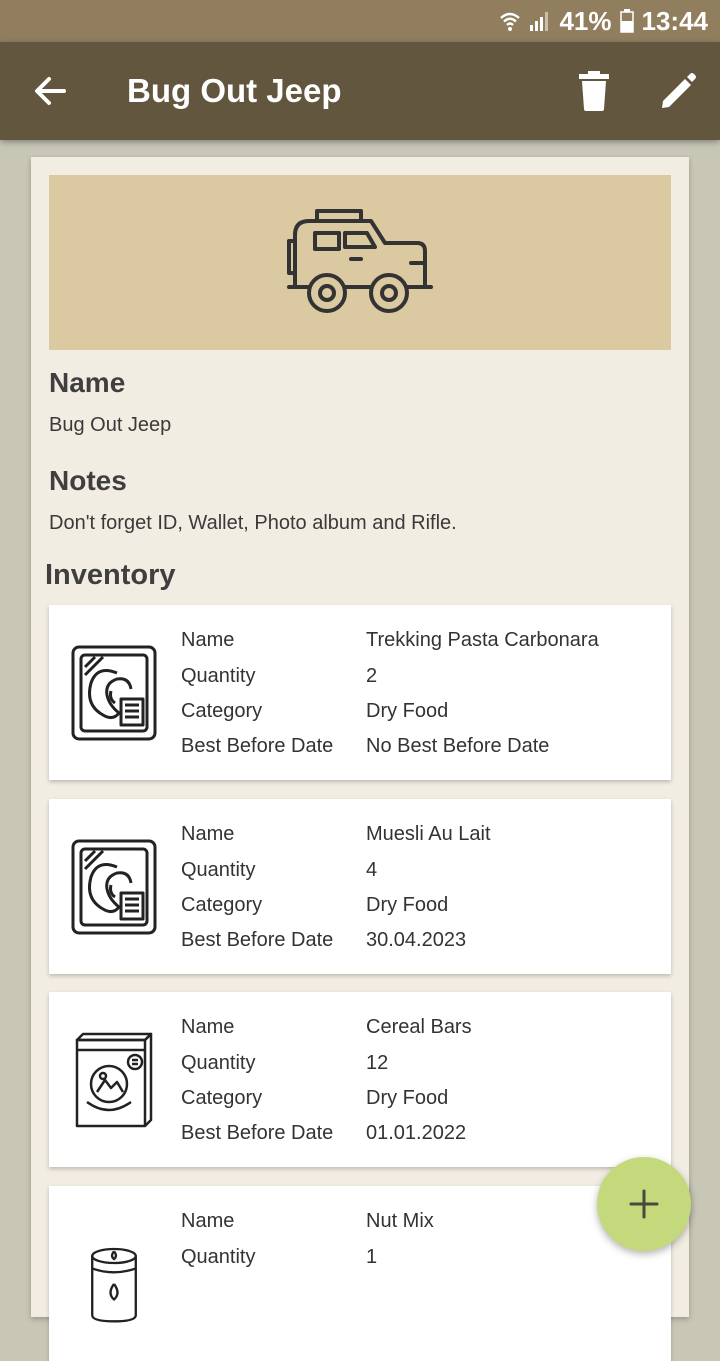 The width and height of the screenshot is (720, 1361). I want to click on item-quantity: 4, so click(372, 870).